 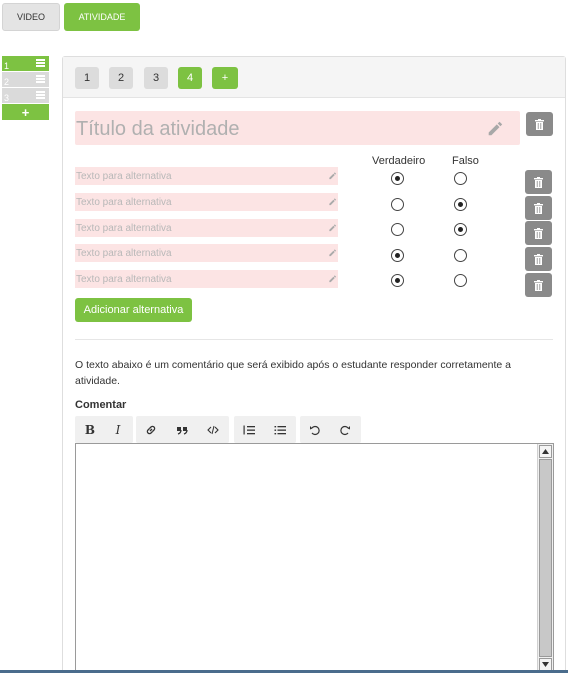 I want to click on arrow-down-icon, so click(x=545, y=664).